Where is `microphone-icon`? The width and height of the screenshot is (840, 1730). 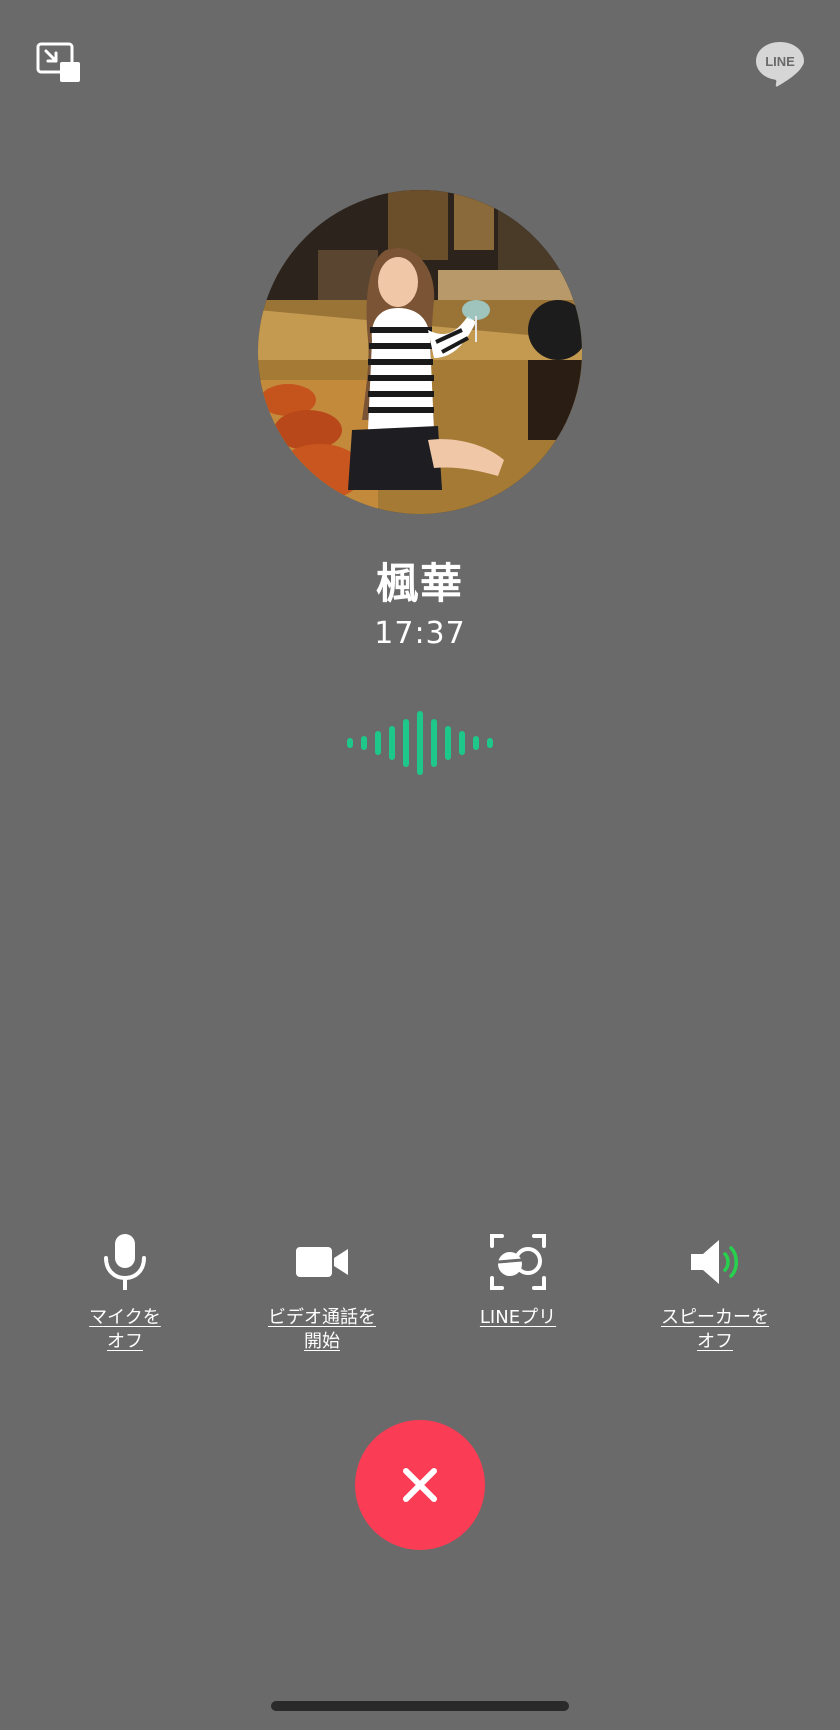
microphone-icon is located at coordinates (125, 1262).